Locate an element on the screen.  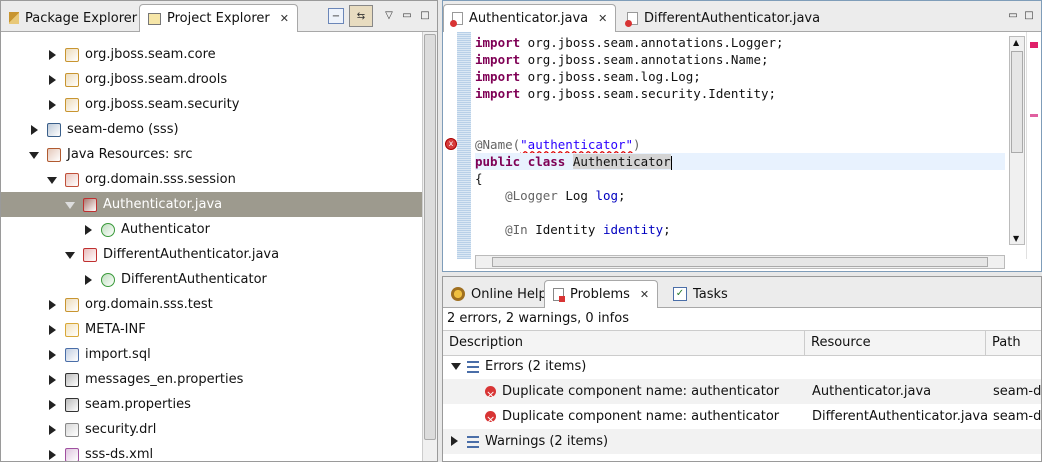
tree-item: org.domain.sss.test is located at coordinates (212, 304).